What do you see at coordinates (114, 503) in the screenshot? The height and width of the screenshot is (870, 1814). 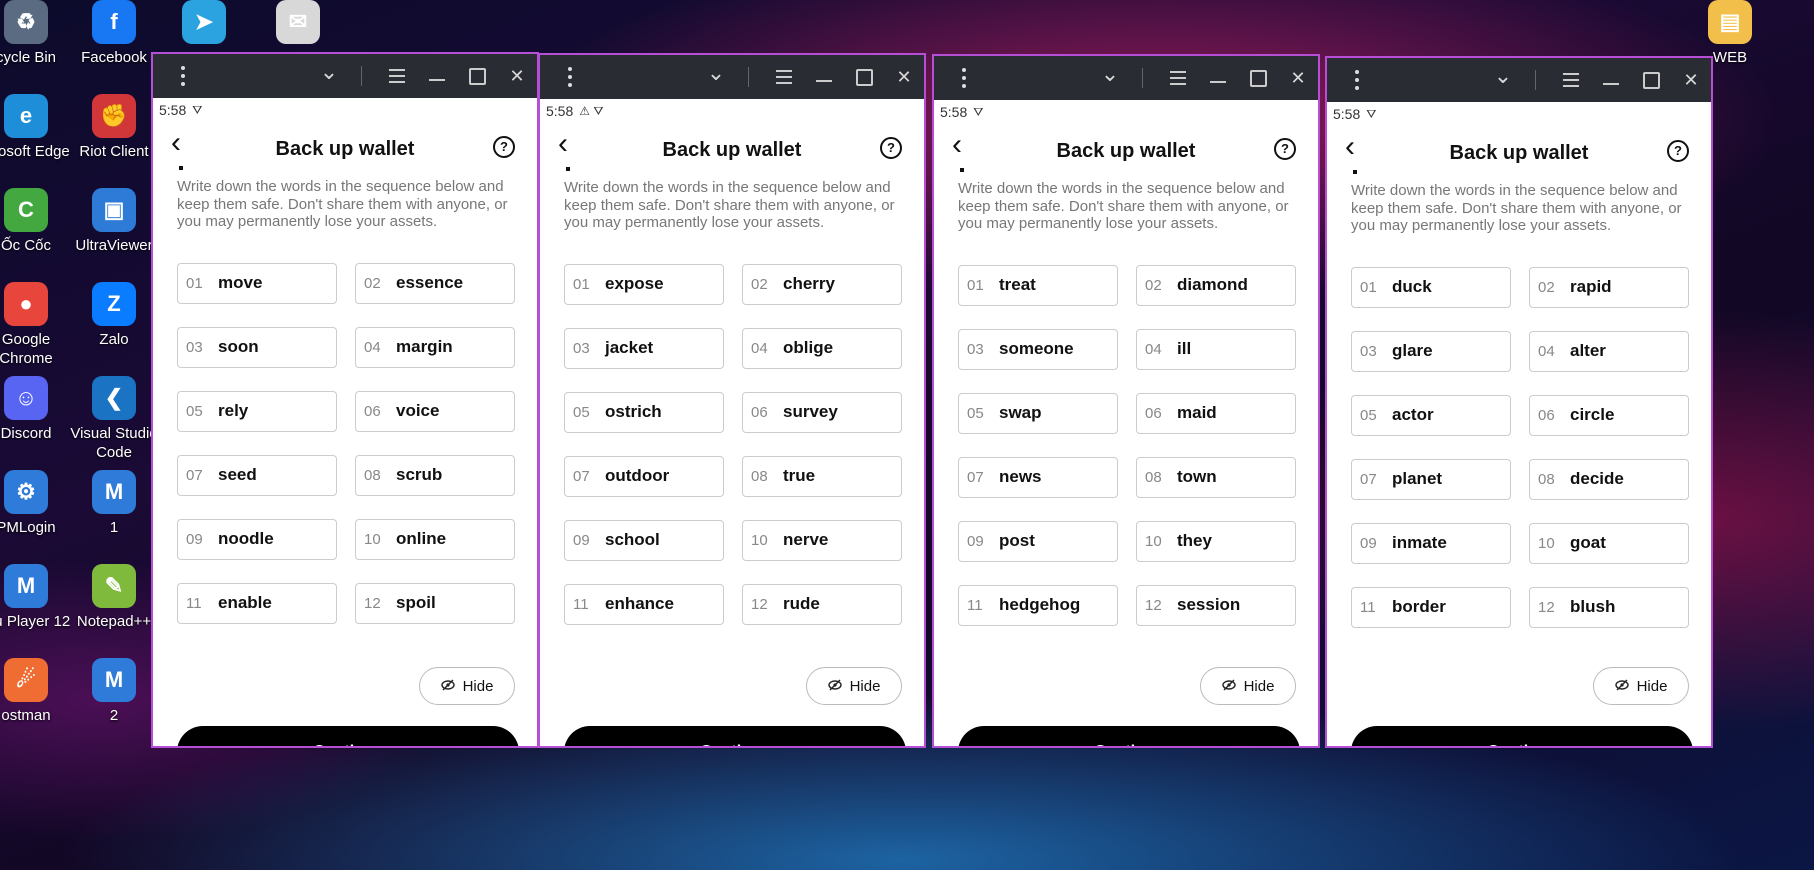 I see `desktop-icon: M1` at bounding box center [114, 503].